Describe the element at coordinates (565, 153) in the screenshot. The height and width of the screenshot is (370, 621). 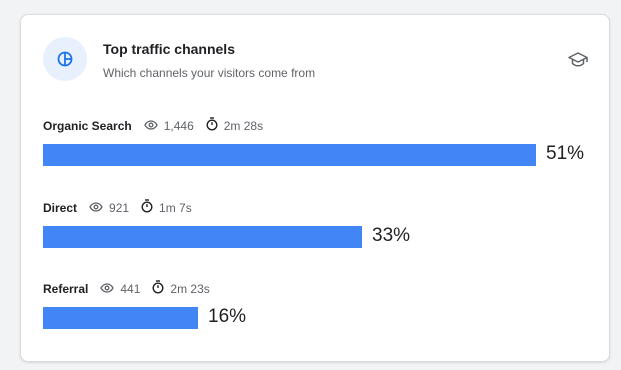
I see `channel-percent: 51%` at that location.